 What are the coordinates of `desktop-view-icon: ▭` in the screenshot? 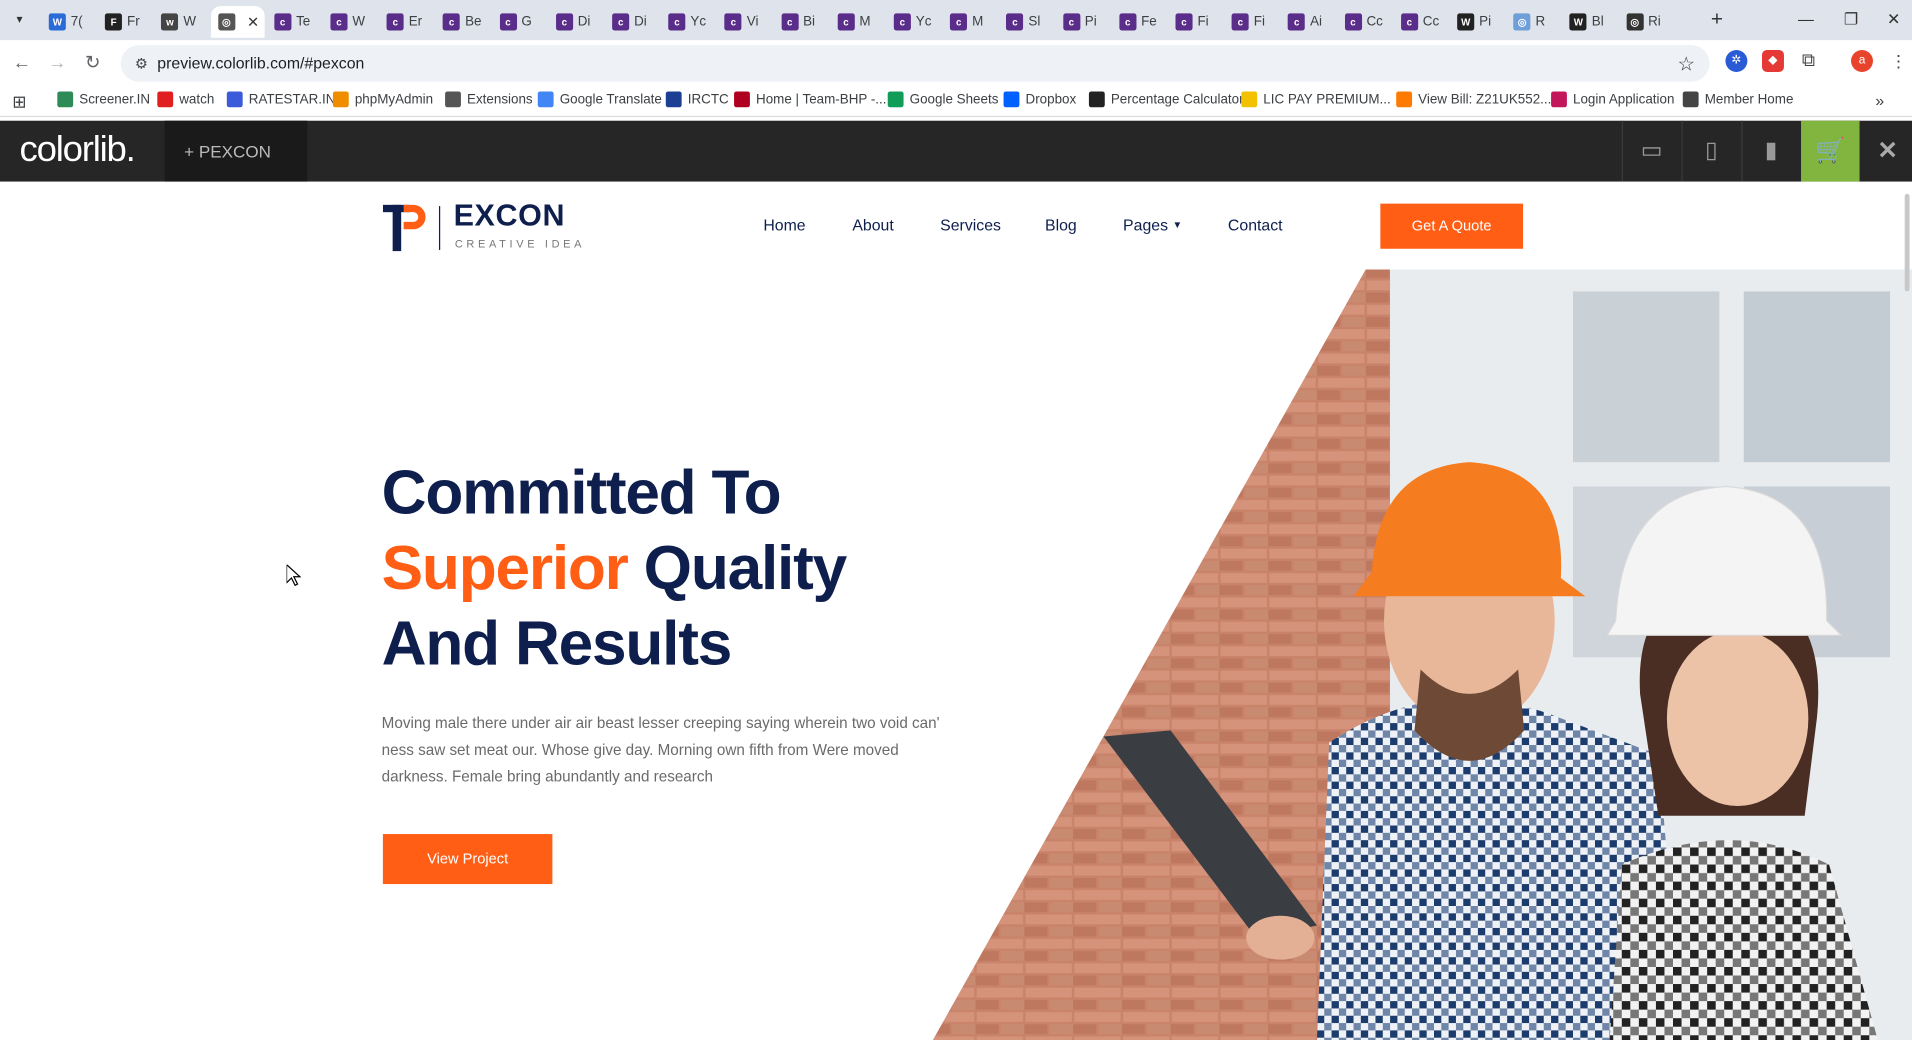 It's located at (1651, 151).